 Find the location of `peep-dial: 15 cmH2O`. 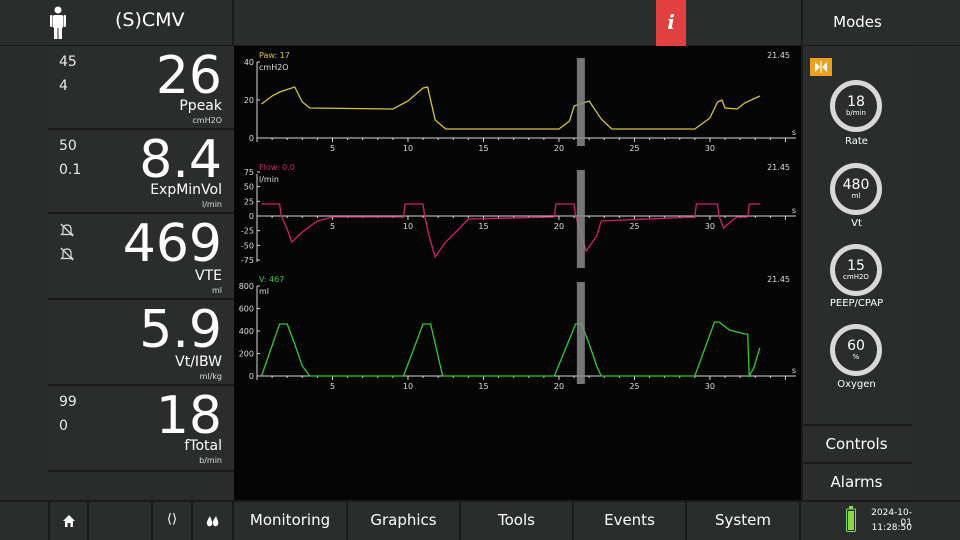

peep-dial: 15 cmH2O is located at coordinates (856, 270).